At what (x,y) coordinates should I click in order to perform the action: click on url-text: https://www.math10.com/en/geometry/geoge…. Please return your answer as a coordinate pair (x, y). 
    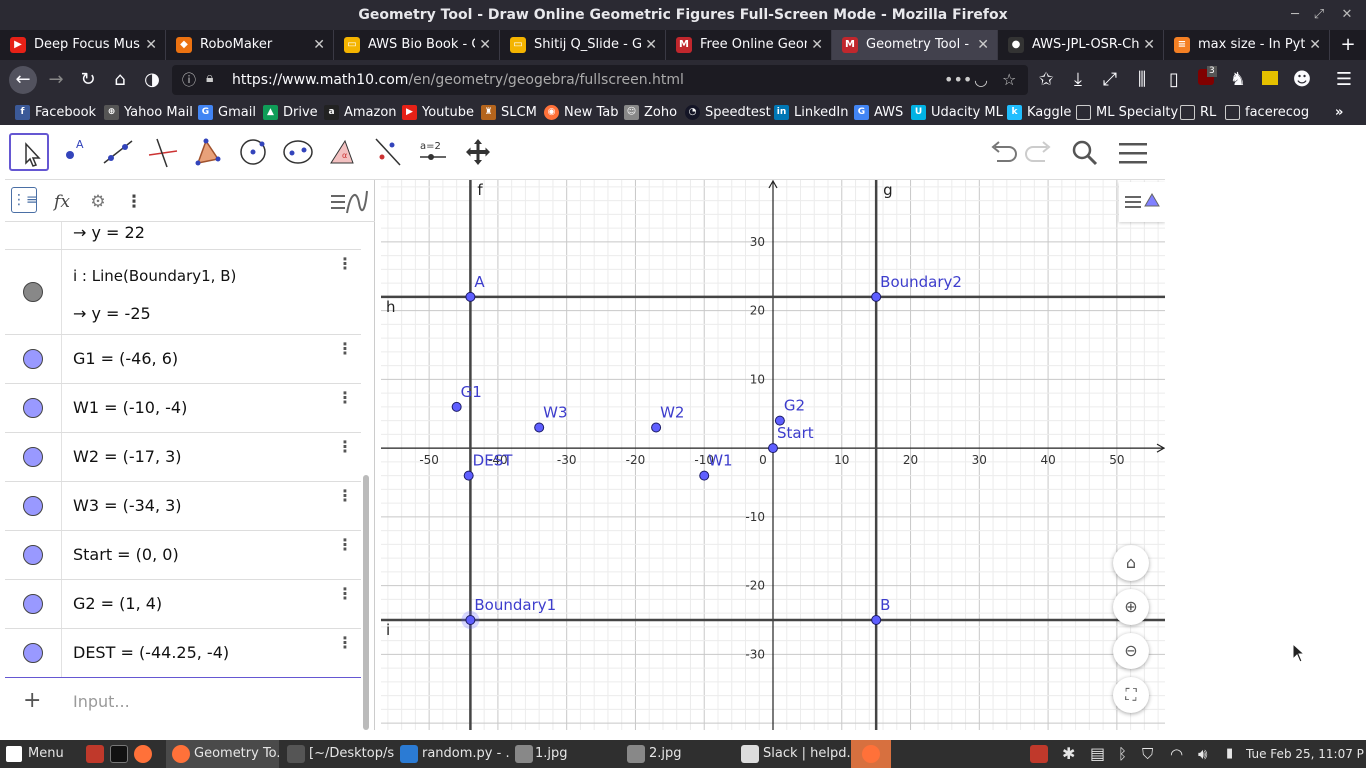
    Looking at the image, I should click on (458, 80).